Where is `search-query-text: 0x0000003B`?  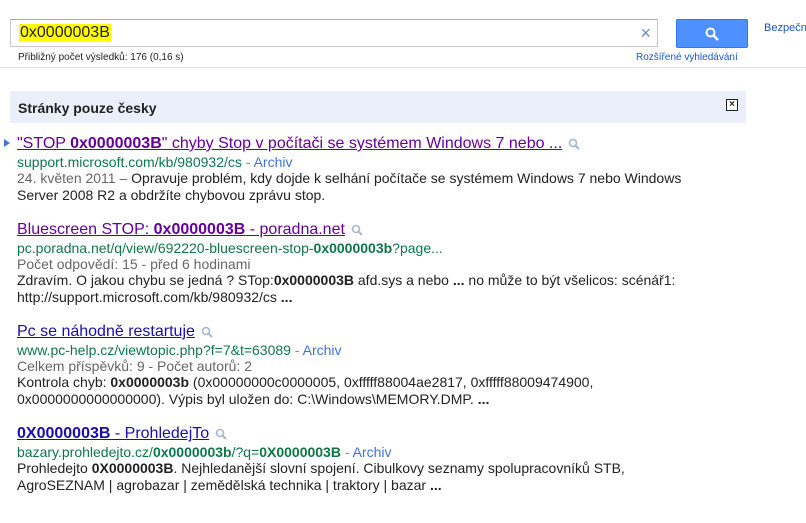 search-query-text: 0x0000003B is located at coordinates (65, 33).